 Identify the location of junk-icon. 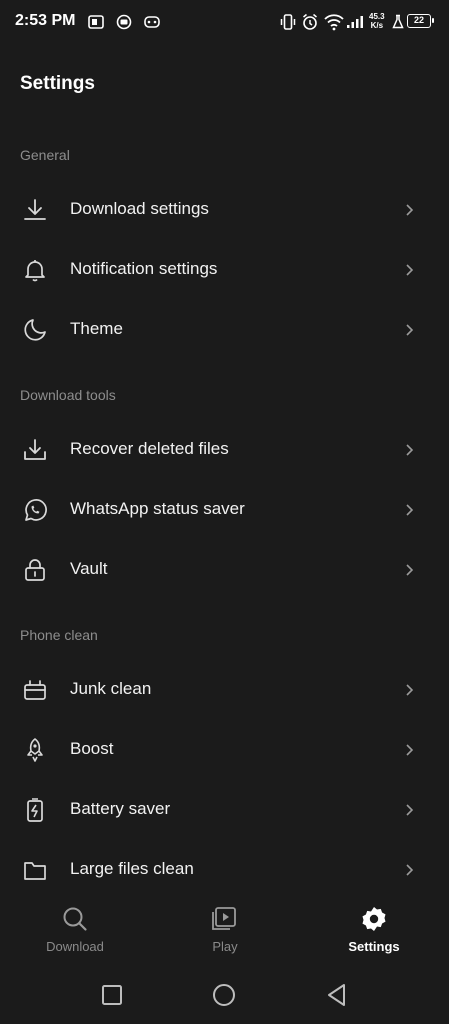
(35, 690).